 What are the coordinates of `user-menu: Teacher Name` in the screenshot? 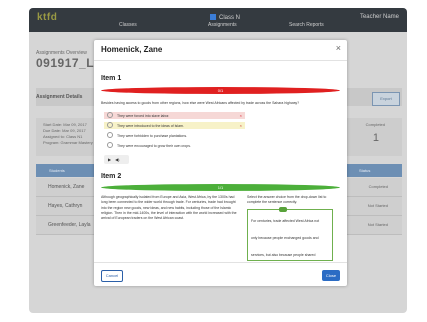 It's located at (379, 17).